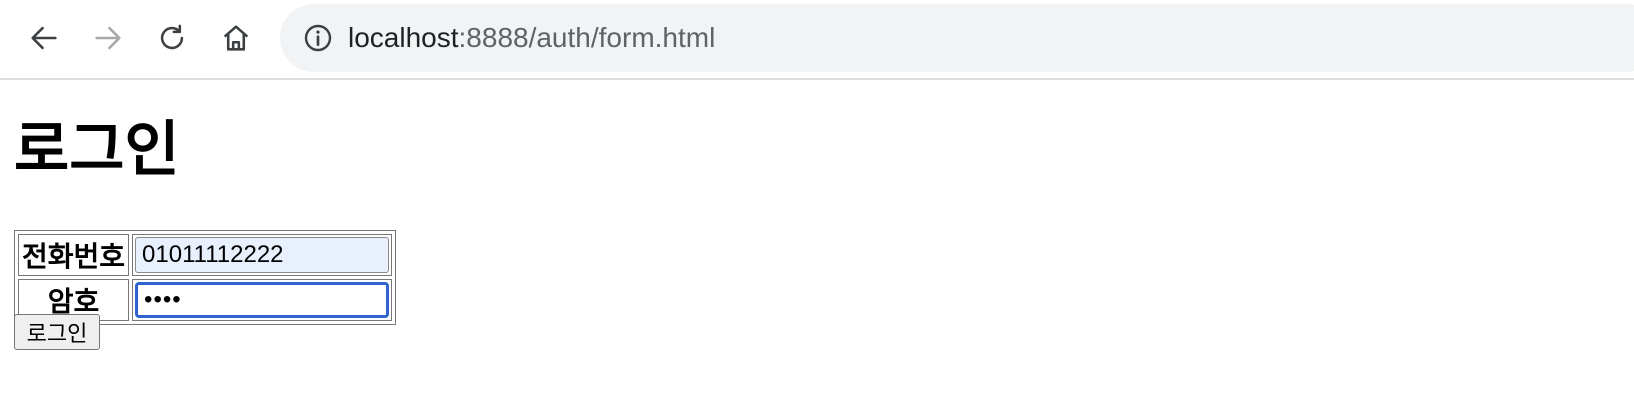 The height and width of the screenshot is (402, 1634). I want to click on forward-arrow-icon, so click(108, 38).